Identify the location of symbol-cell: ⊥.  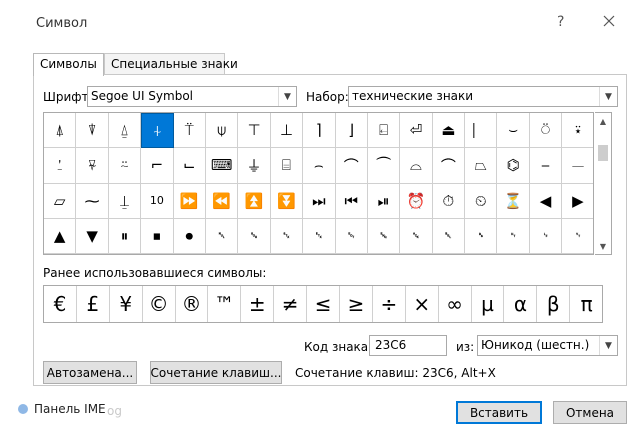
(287, 131).